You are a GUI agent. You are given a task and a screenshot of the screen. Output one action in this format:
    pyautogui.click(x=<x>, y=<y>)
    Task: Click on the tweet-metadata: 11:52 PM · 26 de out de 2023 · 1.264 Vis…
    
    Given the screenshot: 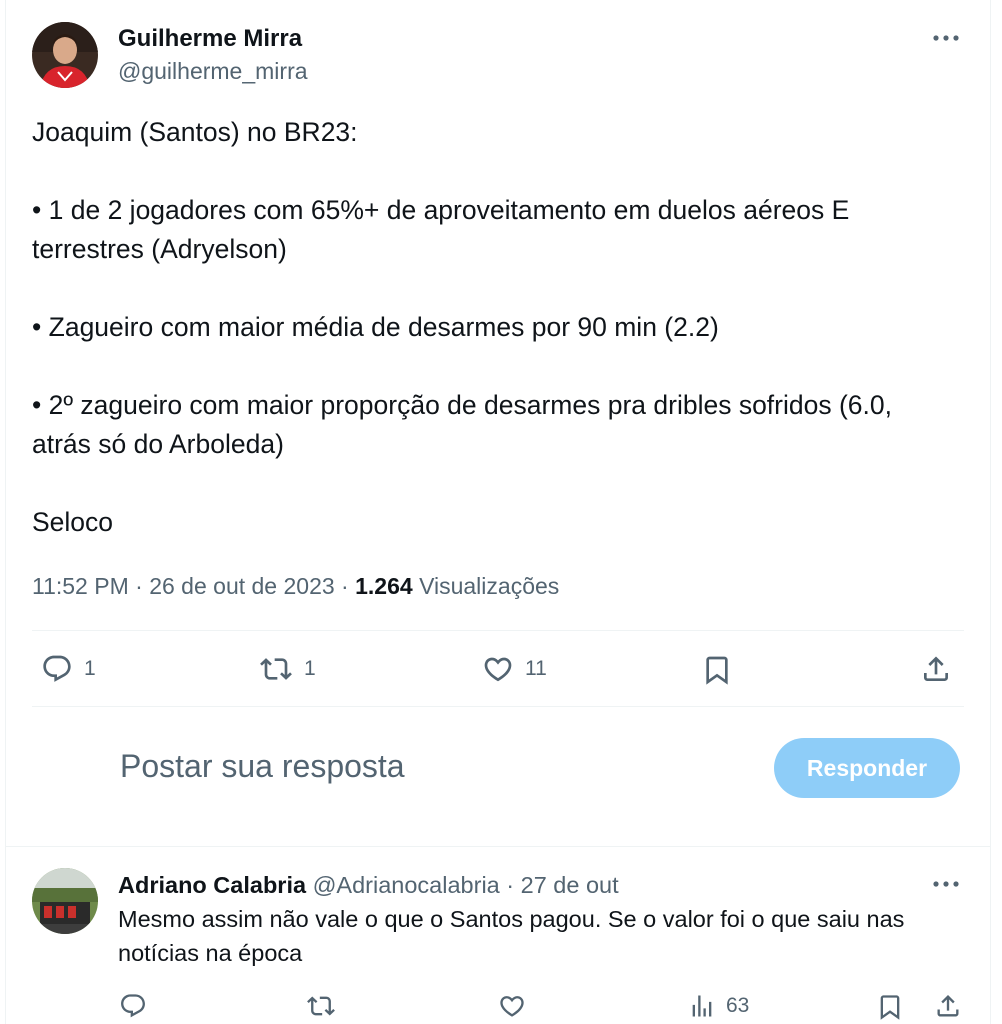 What is the action you would take?
    pyautogui.click(x=295, y=586)
    